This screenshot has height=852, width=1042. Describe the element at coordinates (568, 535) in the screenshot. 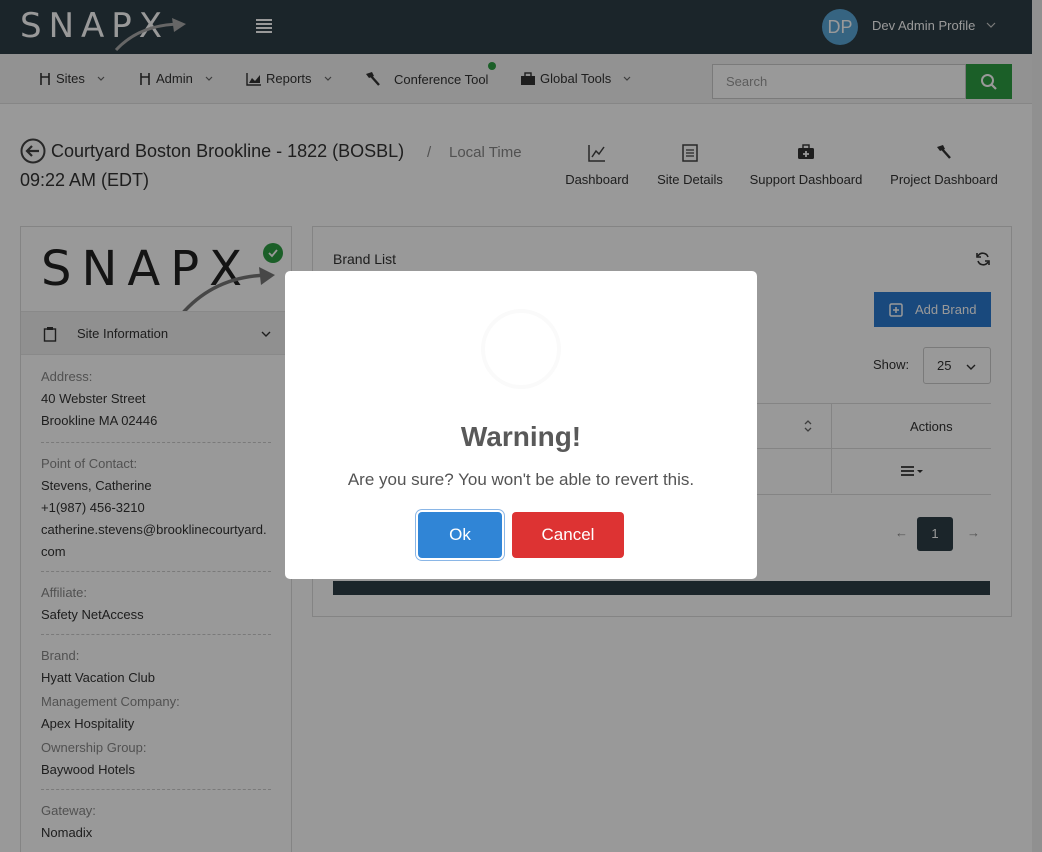

I see `cancel-button: Cancel` at that location.